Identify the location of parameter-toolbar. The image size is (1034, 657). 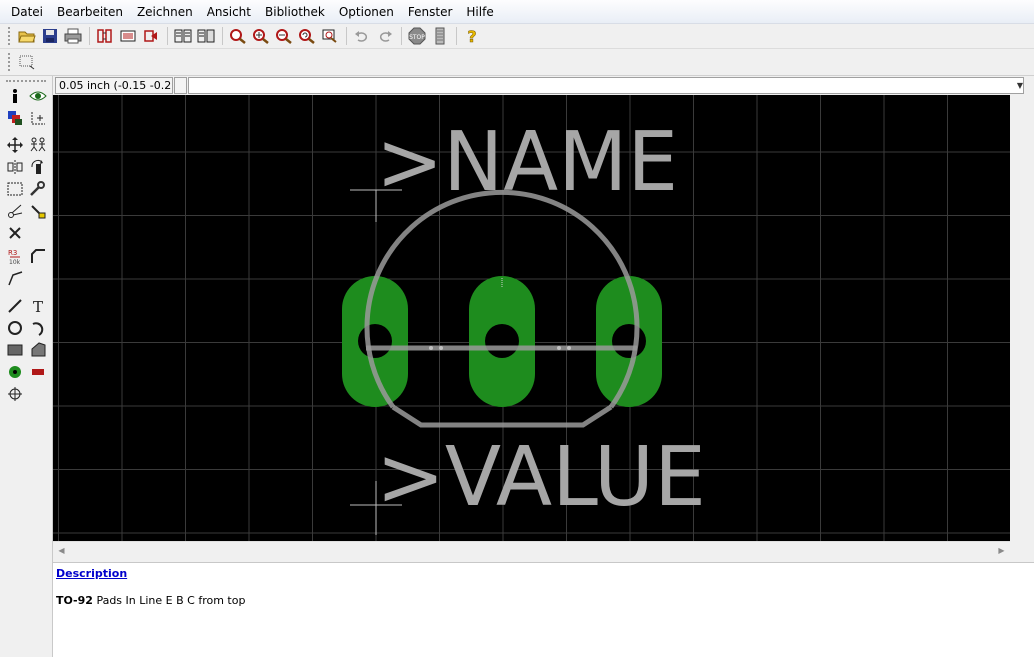
(517, 62).